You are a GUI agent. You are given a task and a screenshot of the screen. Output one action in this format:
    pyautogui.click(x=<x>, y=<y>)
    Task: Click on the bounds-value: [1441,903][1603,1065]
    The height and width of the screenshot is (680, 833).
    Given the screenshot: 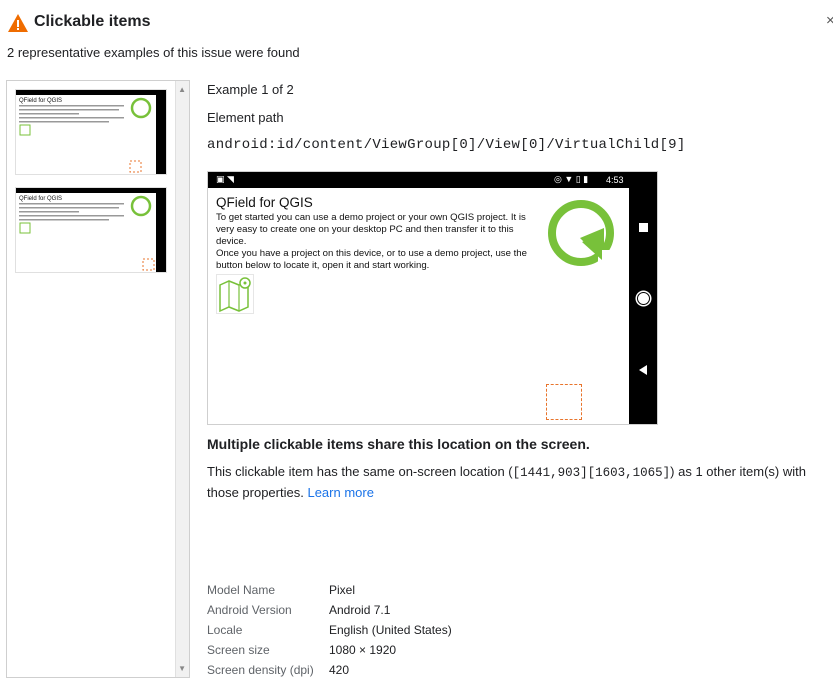 What is the action you would take?
    pyautogui.click(x=591, y=473)
    